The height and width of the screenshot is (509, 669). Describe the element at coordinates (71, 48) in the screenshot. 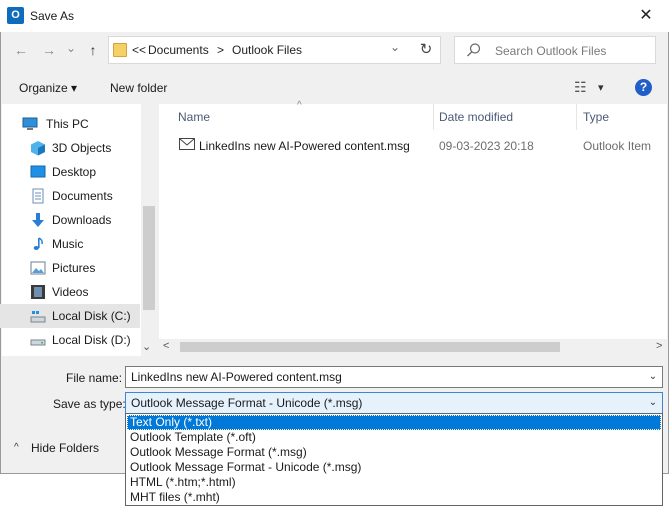

I see `recent-locations-chevron-icon: ⌄` at that location.